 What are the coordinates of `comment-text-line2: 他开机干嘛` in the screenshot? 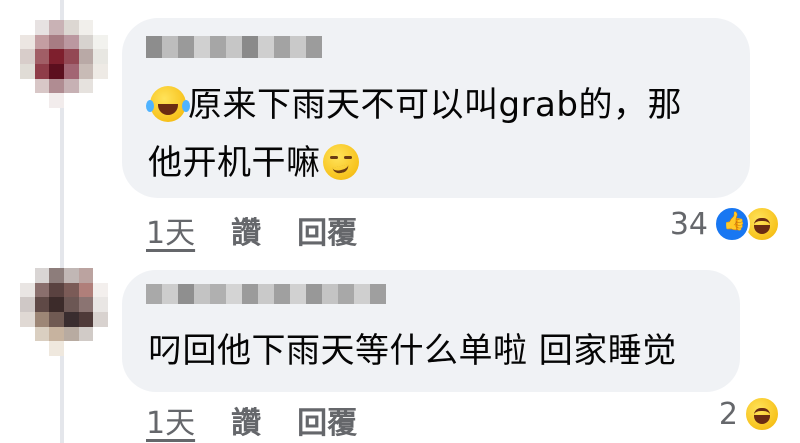 It's located at (234, 163).